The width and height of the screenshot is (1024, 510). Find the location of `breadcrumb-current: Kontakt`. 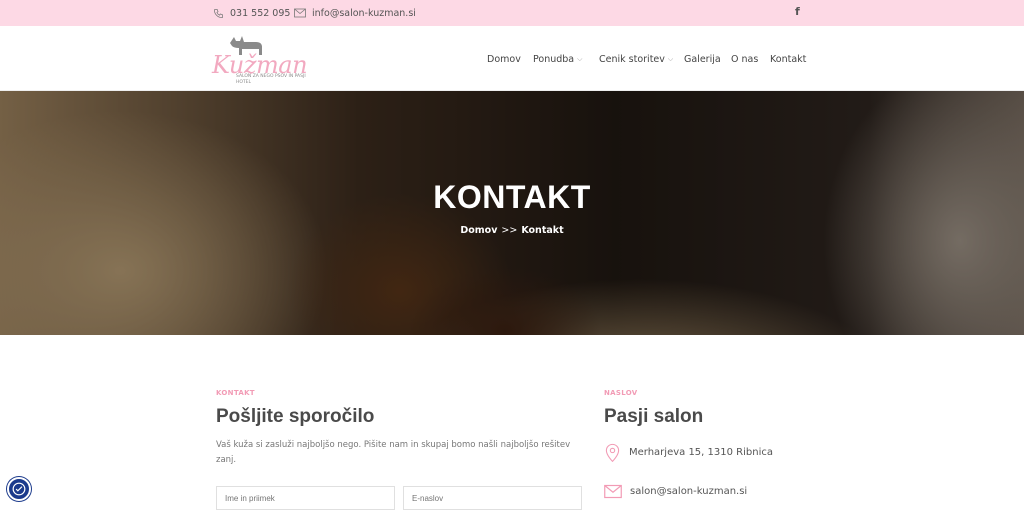

breadcrumb-current: Kontakt is located at coordinates (542, 230).